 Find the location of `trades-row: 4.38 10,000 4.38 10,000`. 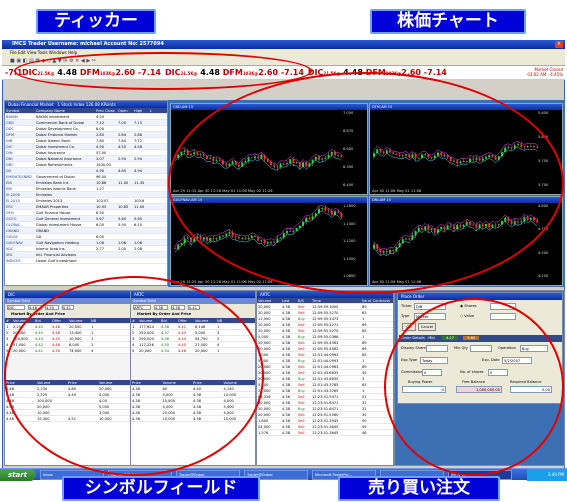

trades-row: 4.38 10,000 4.38 10,000 is located at coordinates (193, 419).